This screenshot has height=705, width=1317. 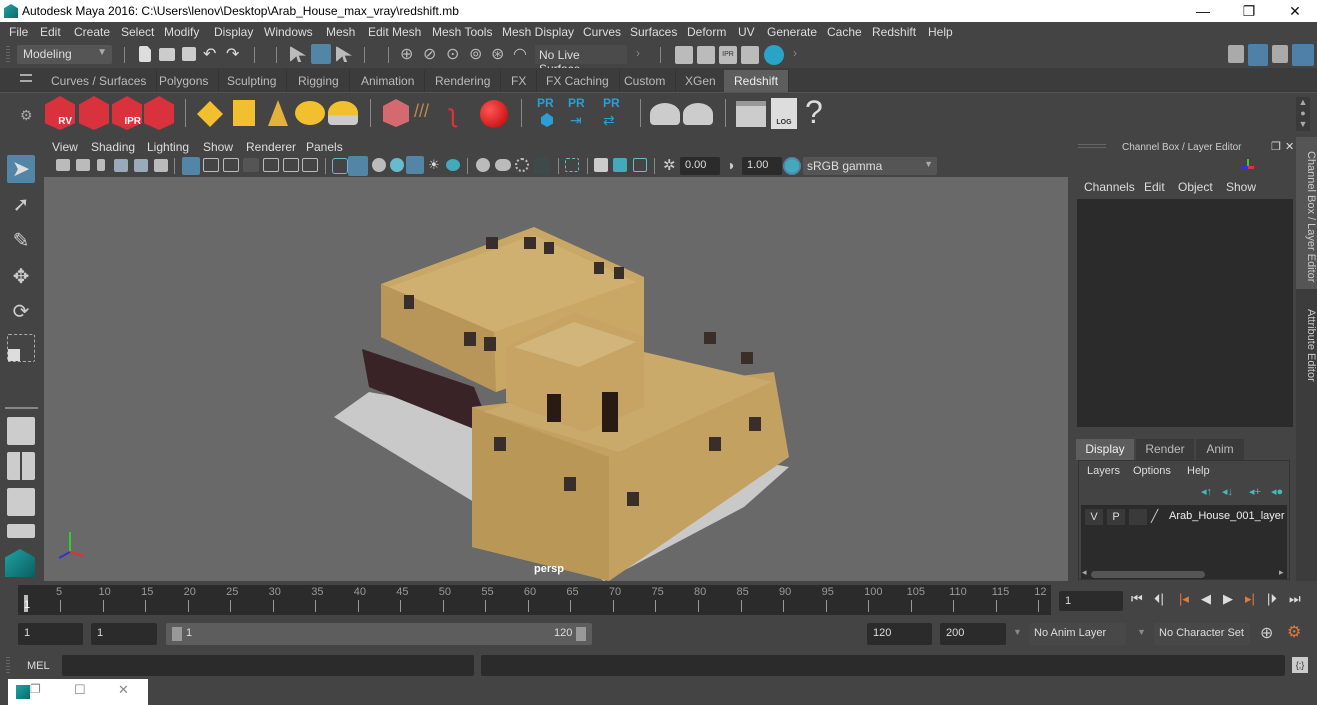 What do you see at coordinates (973, 634) in the screenshot?
I see `animation-end-field: 200` at bounding box center [973, 634].